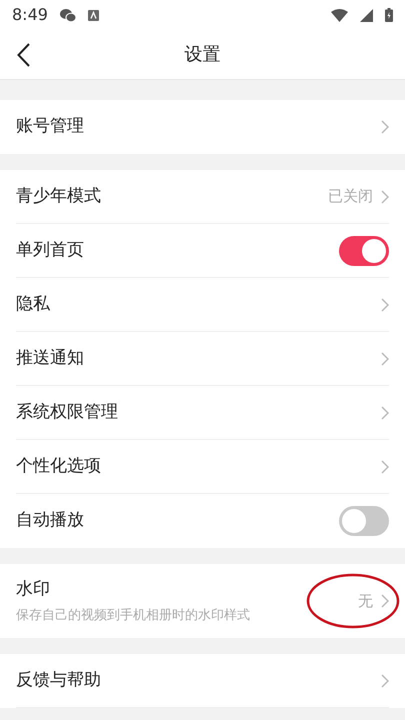 The width and height of the screenshot is (405, 720). I want to click on row-label: 账号管理, so click(50, 126).